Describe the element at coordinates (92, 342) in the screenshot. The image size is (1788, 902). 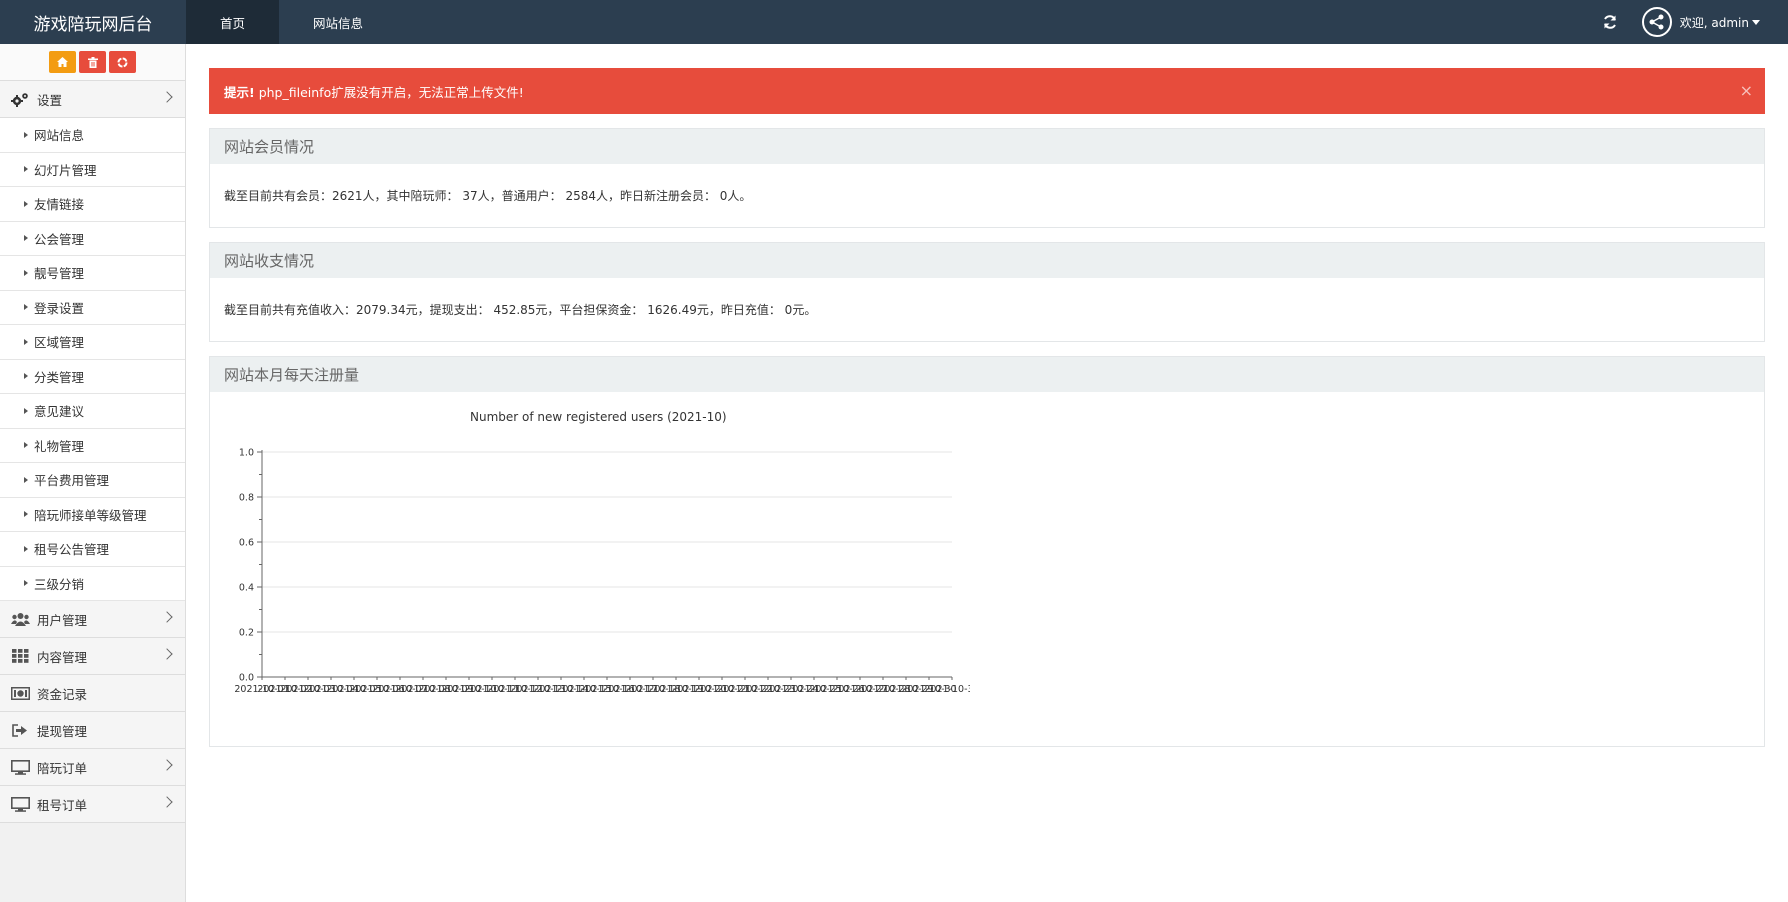
I see `sidebar-item-regions: 区域管理` at that location.